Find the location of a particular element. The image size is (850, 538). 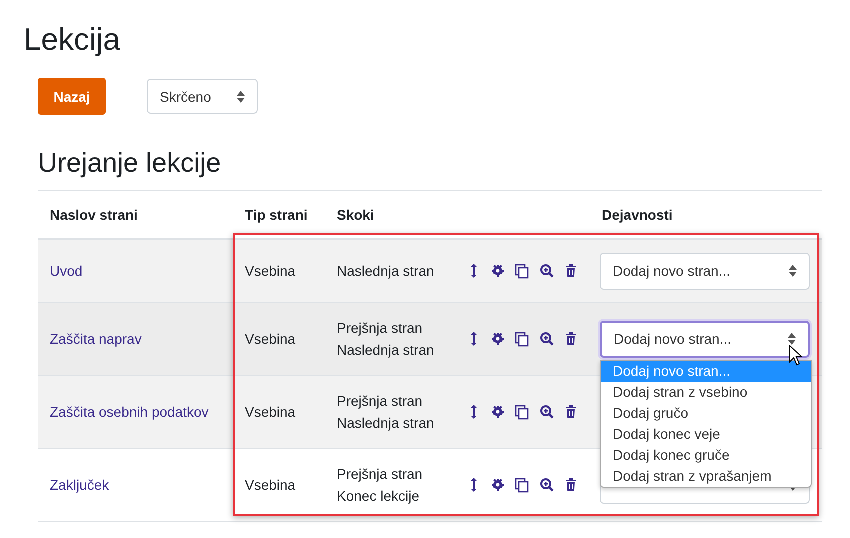

page-title: Lekcija is located at coordinates (71, 39).